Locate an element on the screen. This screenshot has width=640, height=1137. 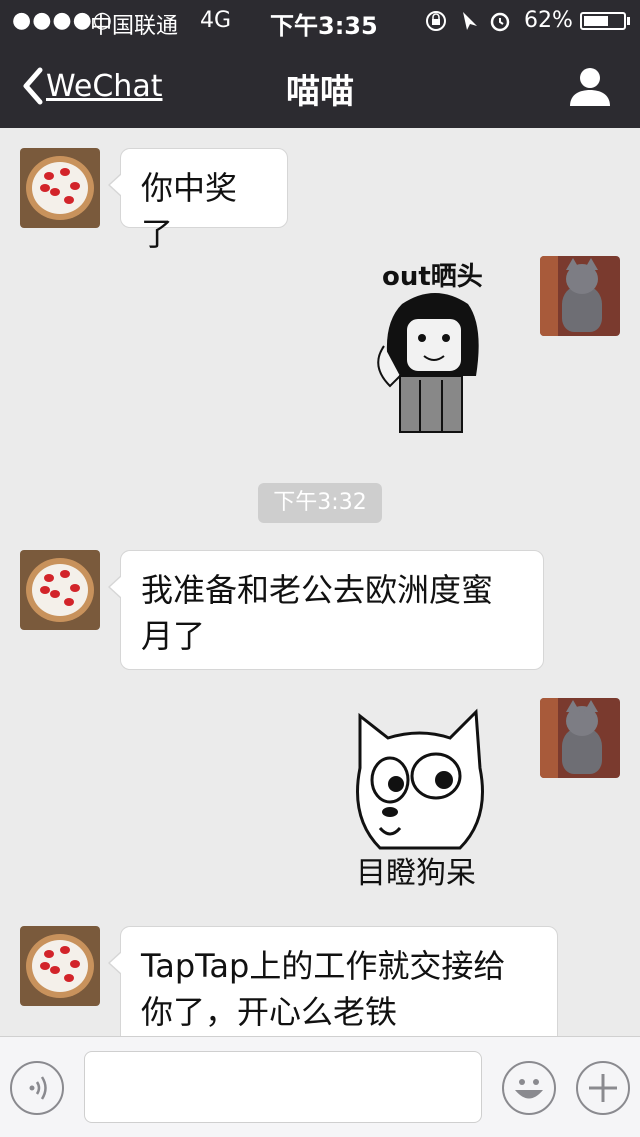
sticker-stunned-dog: 目瞪狗呆 is located at coordinates (425, 803).